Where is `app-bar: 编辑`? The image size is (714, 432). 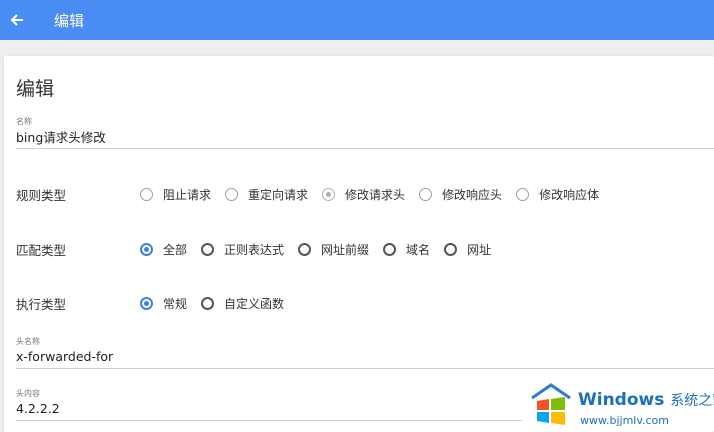
app-bar: 编辑 is located at coordinates (357, 20).